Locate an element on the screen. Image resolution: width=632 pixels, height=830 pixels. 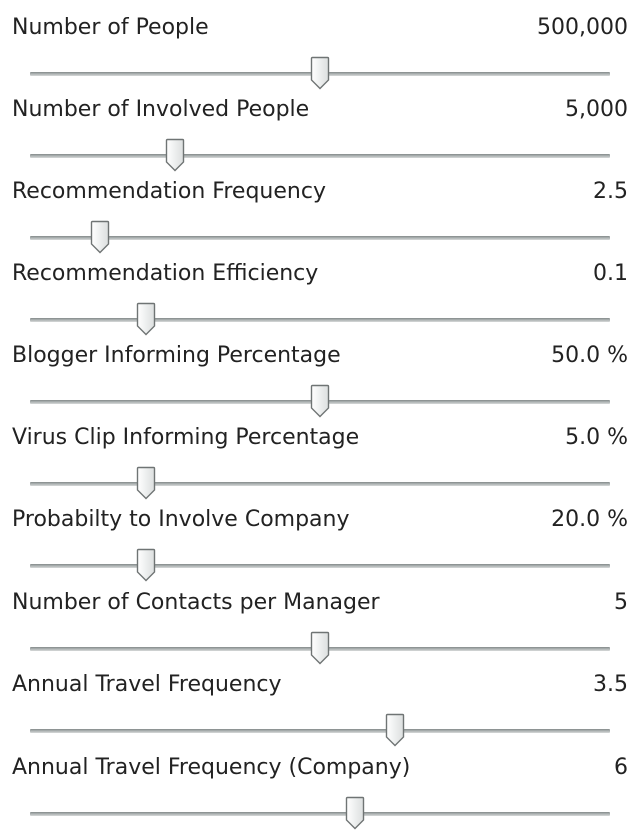
slider-value: 6 is located at coordinates (621, 767).